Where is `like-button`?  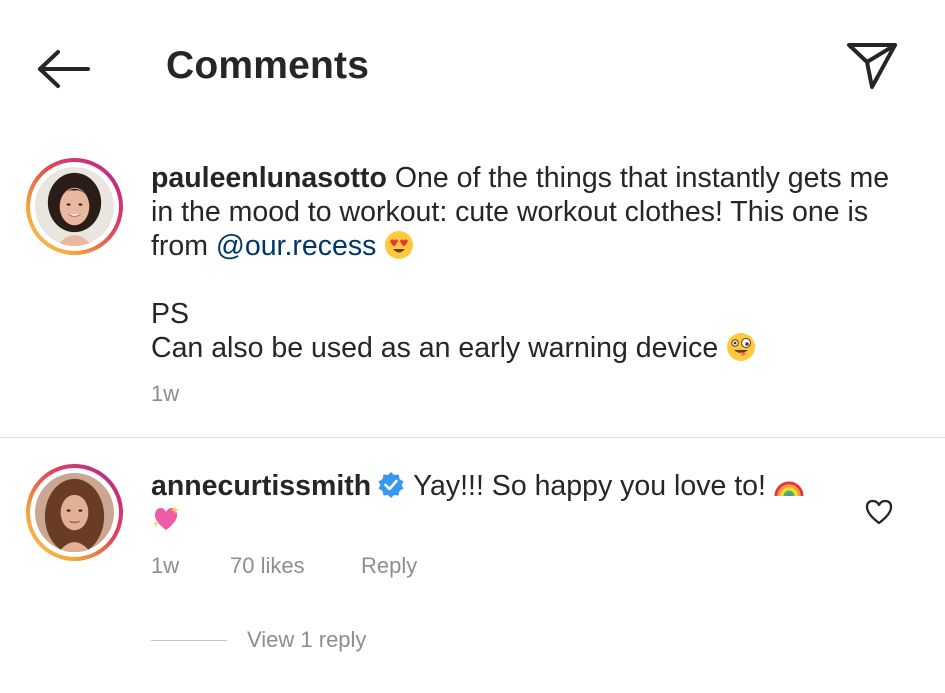 like-button is located at coordinates (879, 512).